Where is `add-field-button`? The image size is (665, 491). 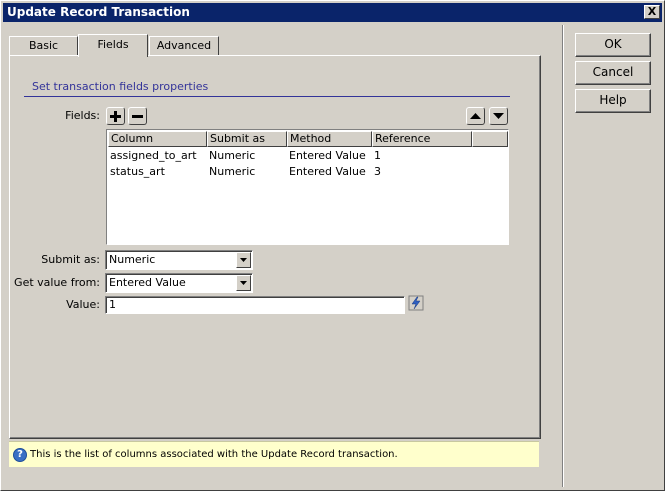
add-field-button is located at coordinates (115, 116).